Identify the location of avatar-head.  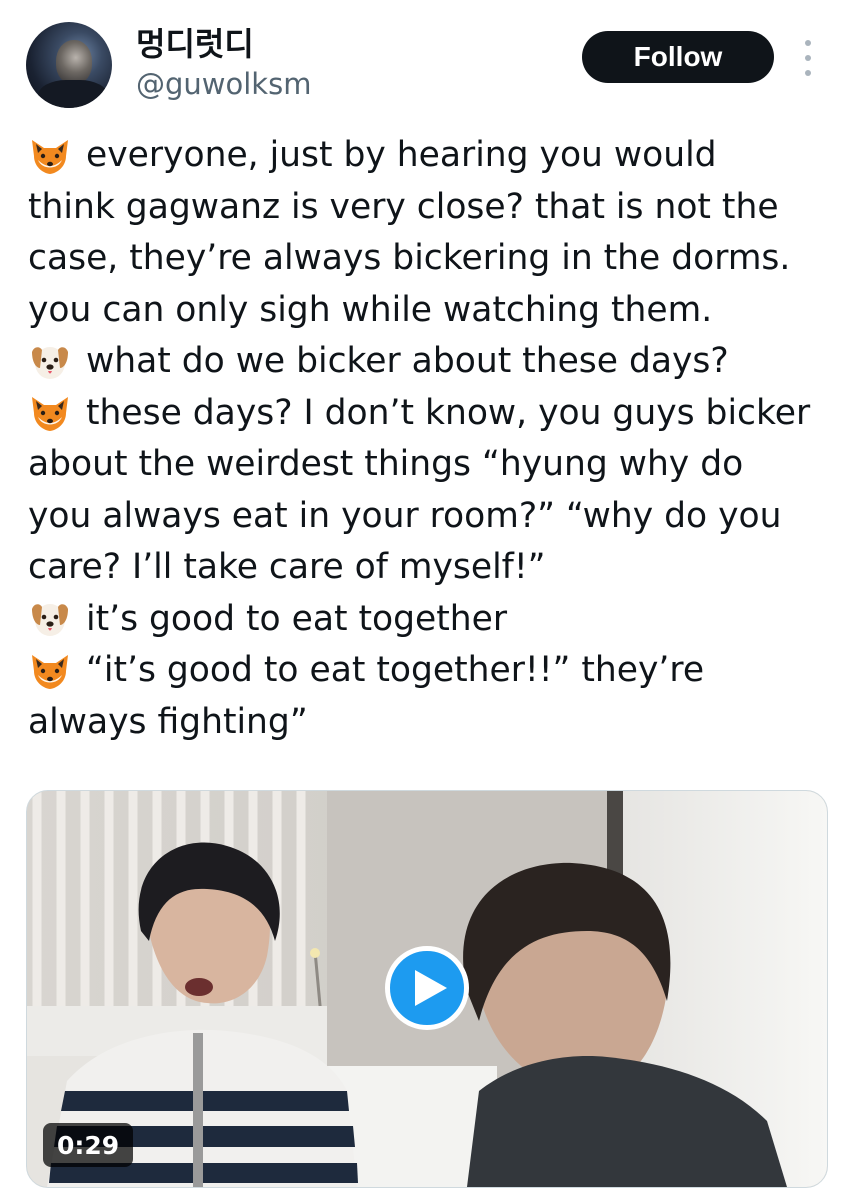
(74, 62).